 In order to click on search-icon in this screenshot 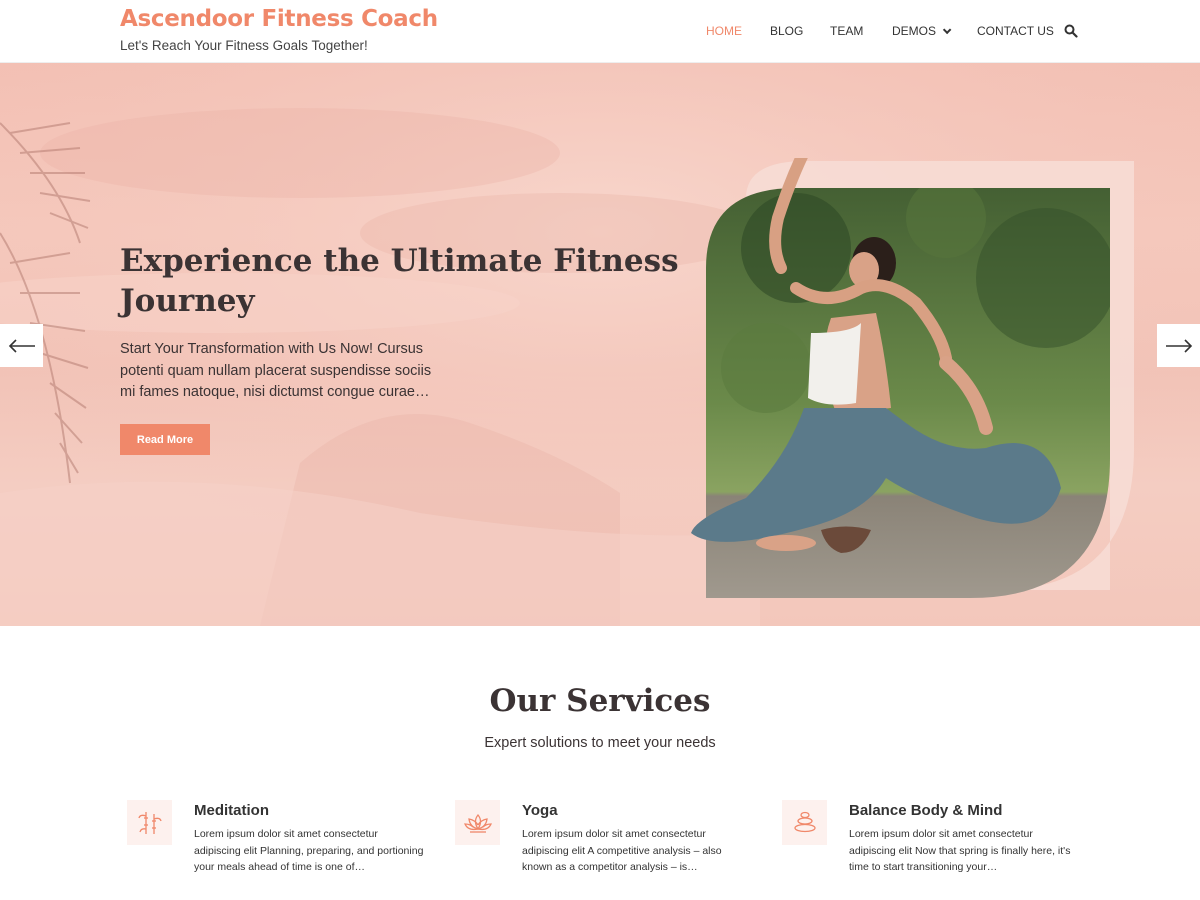, I will do `click(1071, 31)`.